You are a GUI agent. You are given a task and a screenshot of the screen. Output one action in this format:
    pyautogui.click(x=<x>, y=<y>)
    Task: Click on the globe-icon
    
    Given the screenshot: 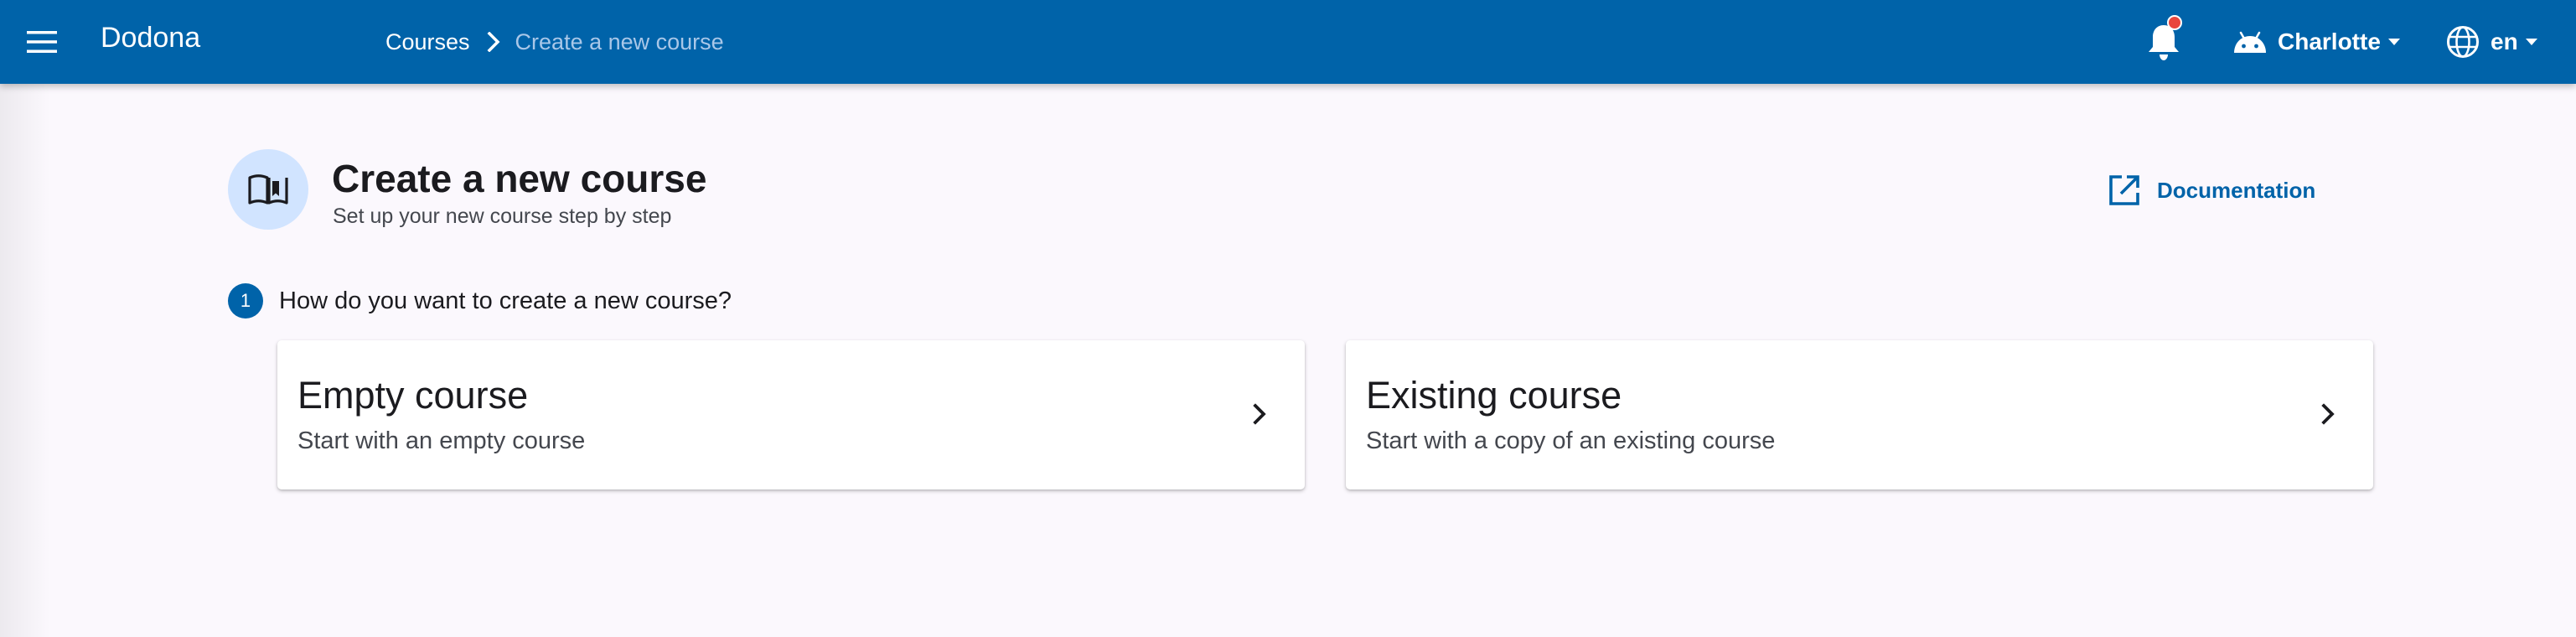 What is the action you would take?
    pyautogui.click(x=2463, y=42)
    